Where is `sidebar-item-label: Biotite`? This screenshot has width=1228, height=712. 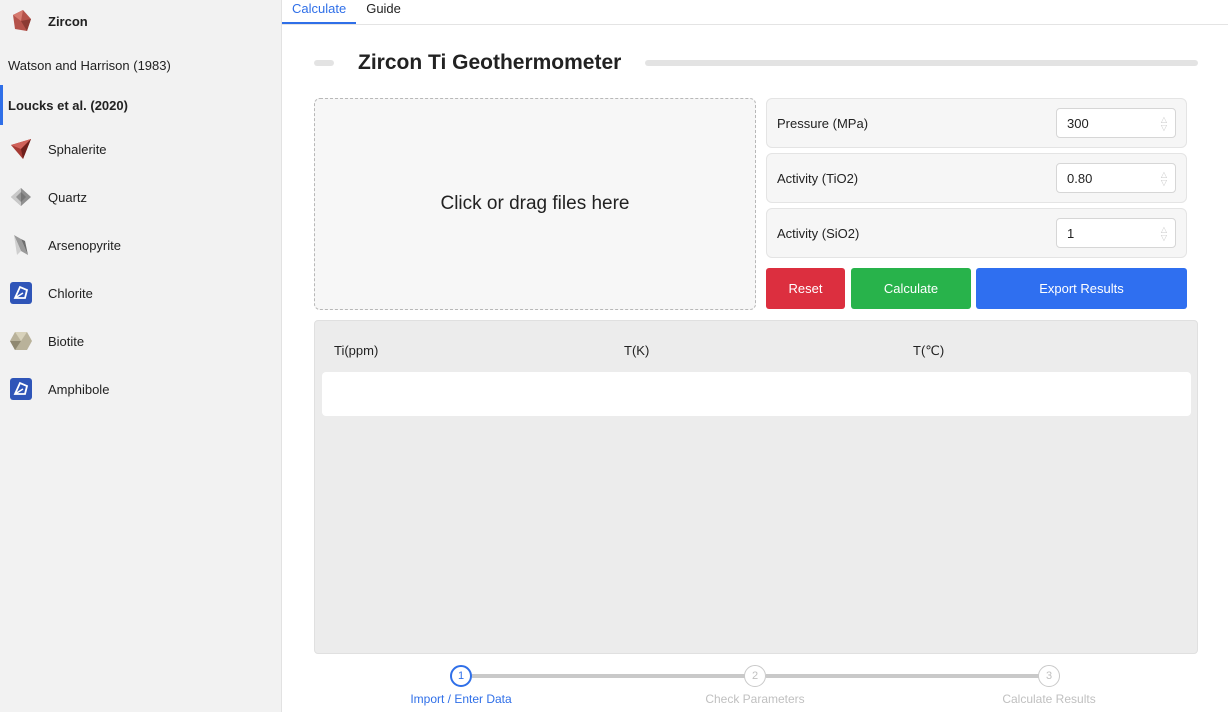
sidebar-item-label: Biotite is located at coordinates (66, 341).